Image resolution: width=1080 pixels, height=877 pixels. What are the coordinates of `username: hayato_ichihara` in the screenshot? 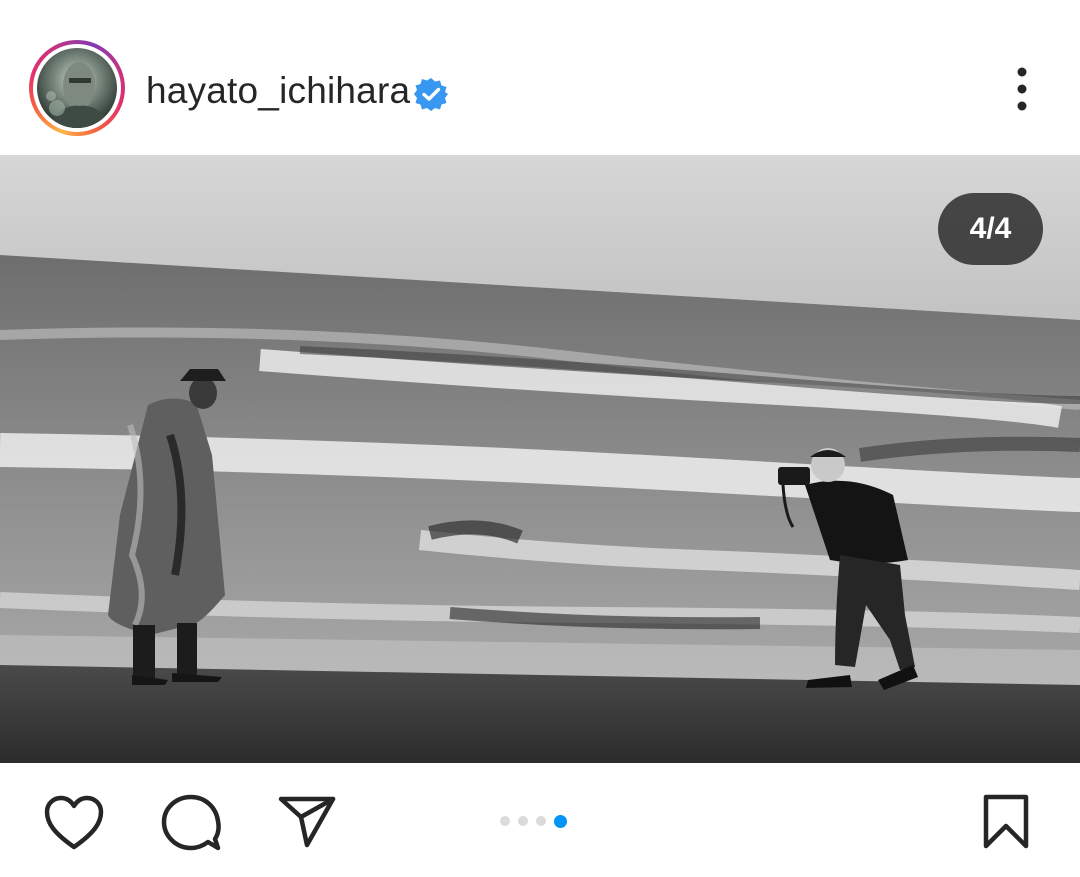 It's located at (278, 91).